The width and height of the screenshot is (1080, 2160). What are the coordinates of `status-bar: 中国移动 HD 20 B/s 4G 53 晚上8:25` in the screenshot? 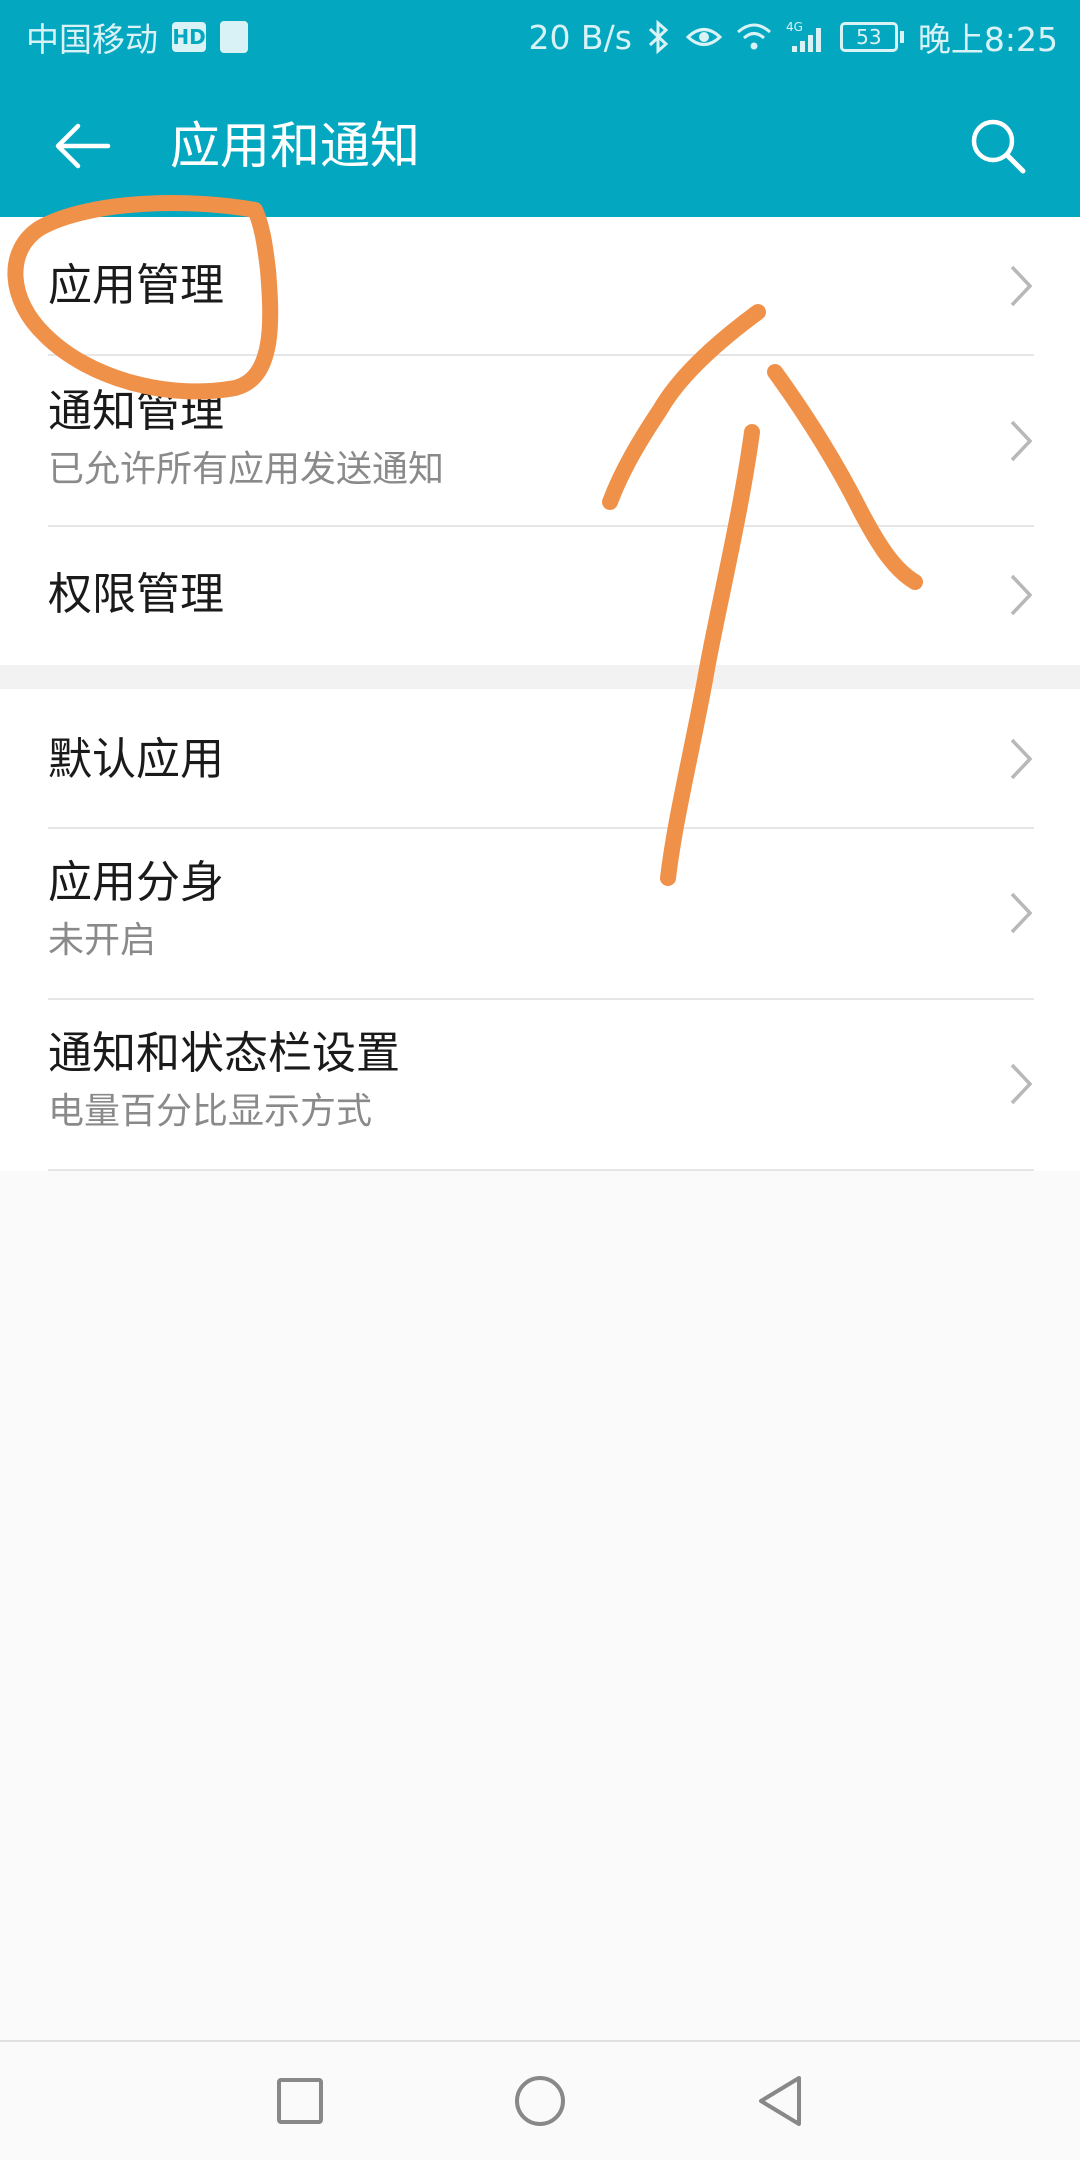 It's located at (540, 37).